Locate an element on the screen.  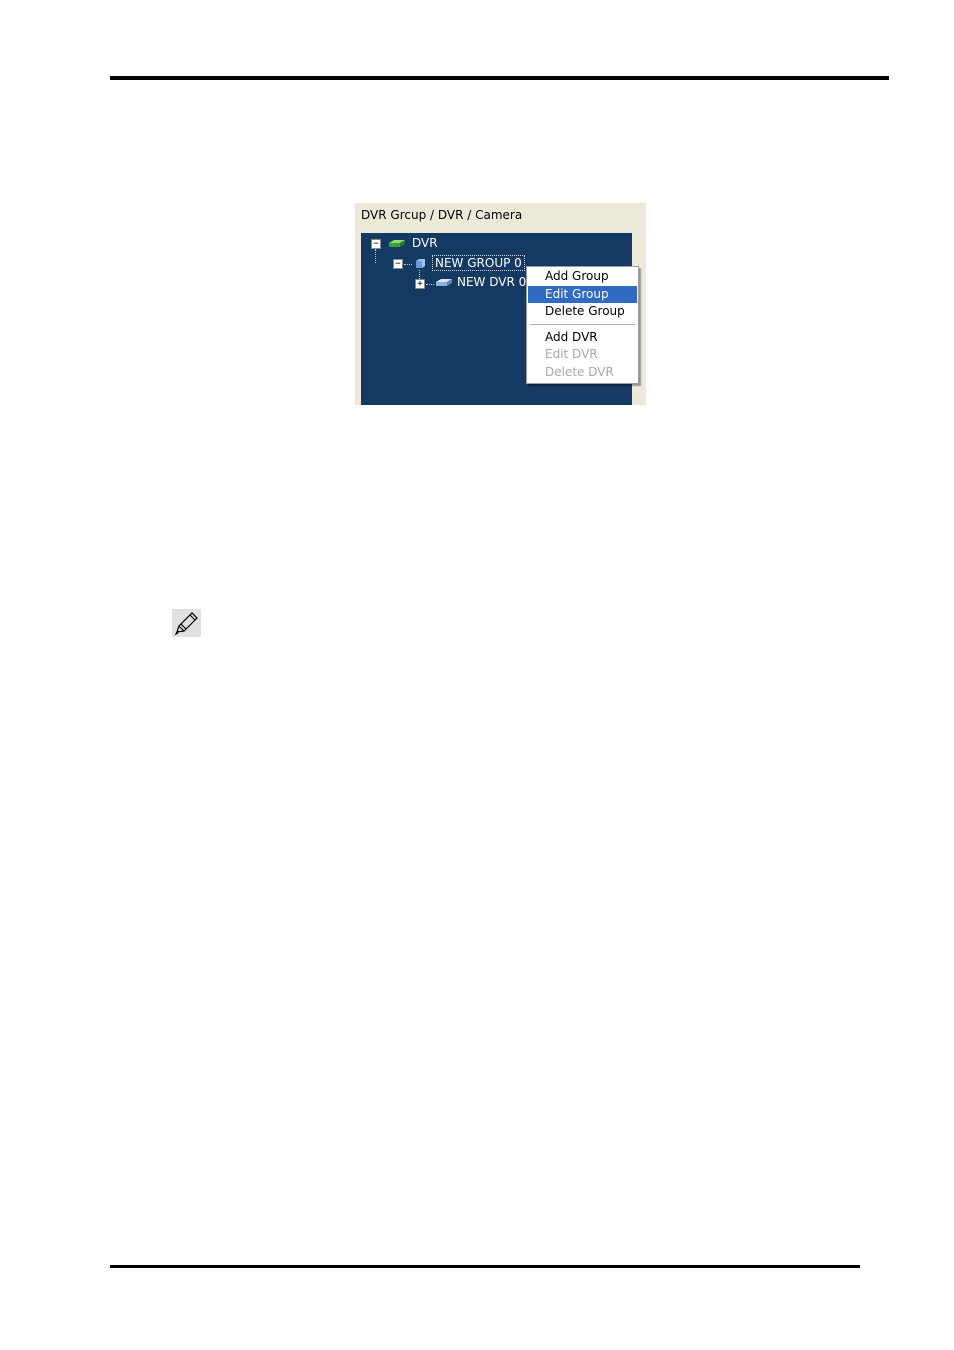
expand-icon: + is located at coordinates (420, 284).